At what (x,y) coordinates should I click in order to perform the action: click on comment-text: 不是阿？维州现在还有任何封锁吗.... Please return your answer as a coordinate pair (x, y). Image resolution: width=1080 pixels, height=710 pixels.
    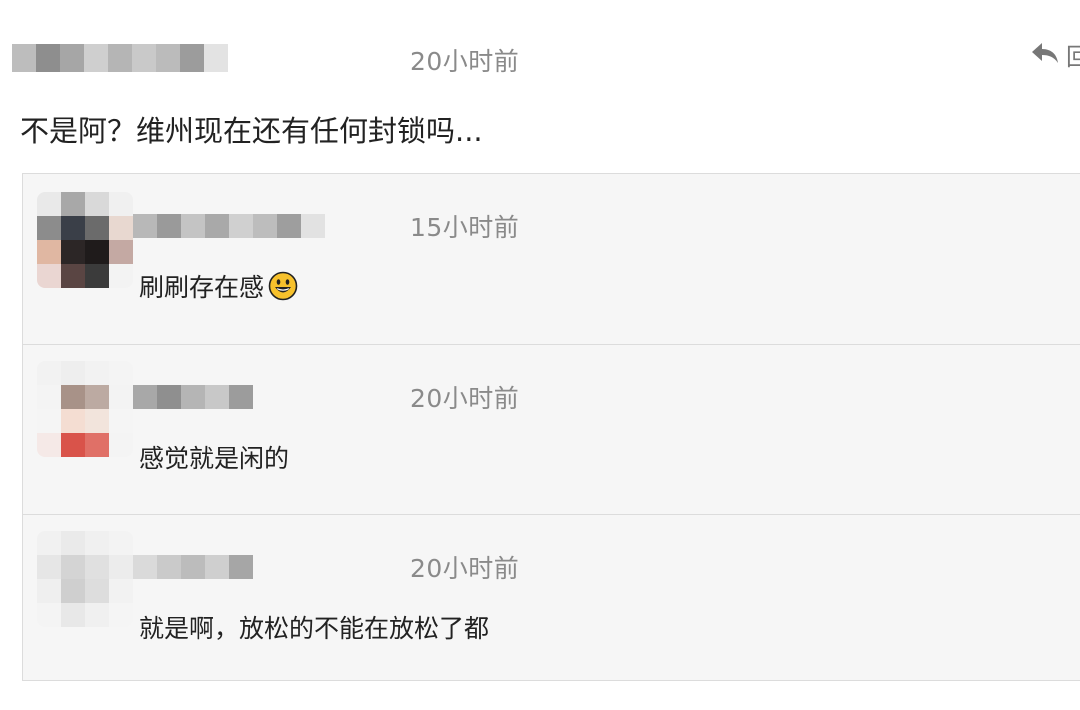
    Looking at the image, I should click on (251, 131).